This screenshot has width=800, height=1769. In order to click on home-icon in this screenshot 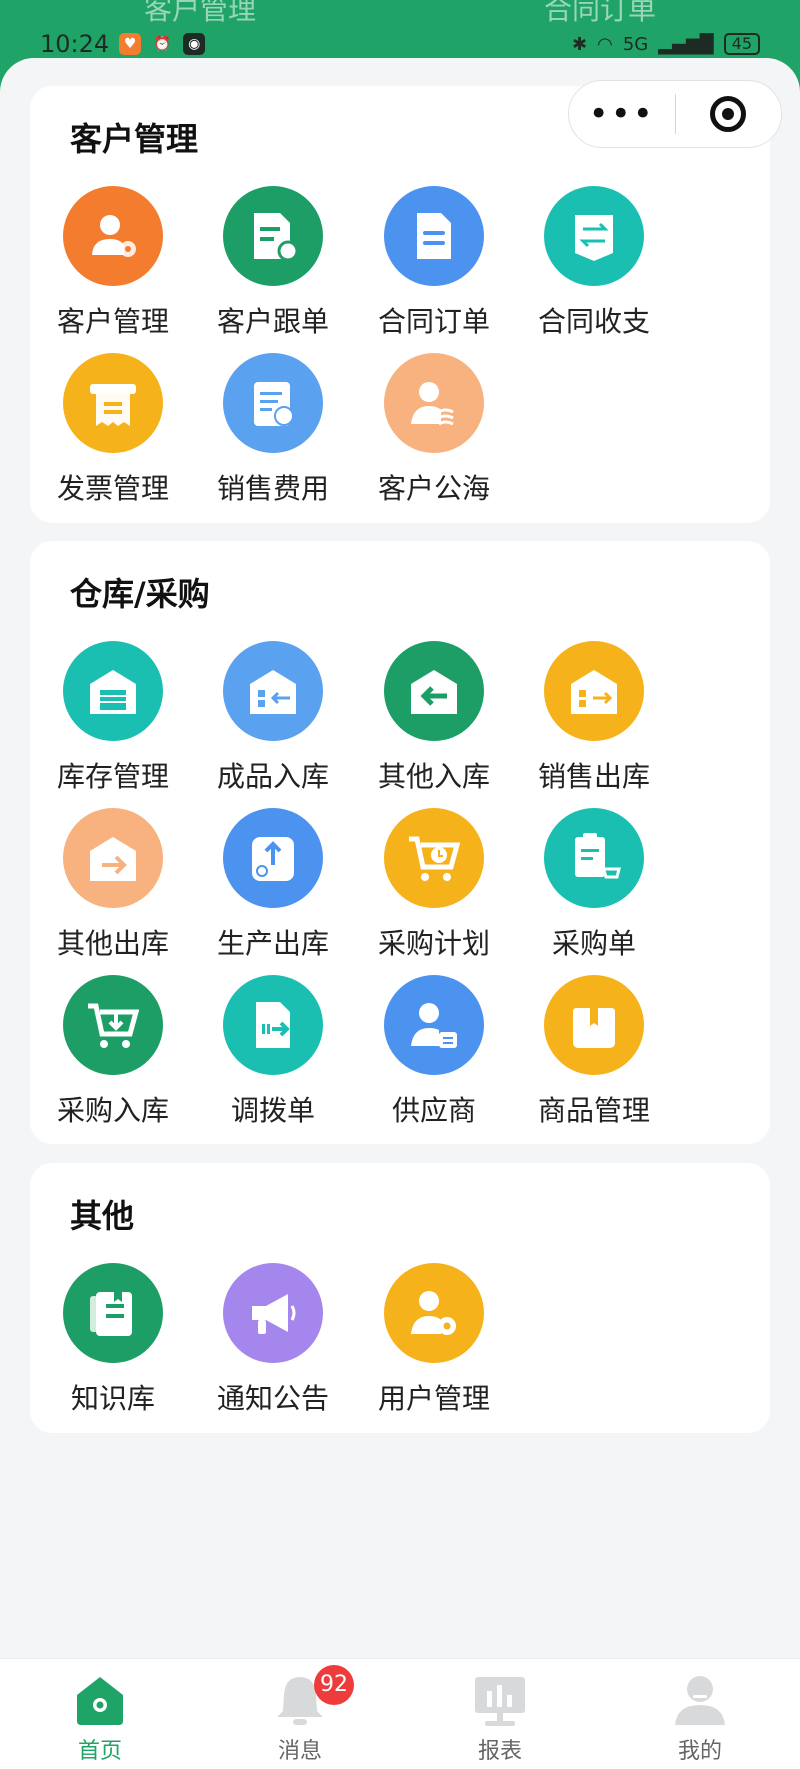, I will do `click(100, 1700)`.